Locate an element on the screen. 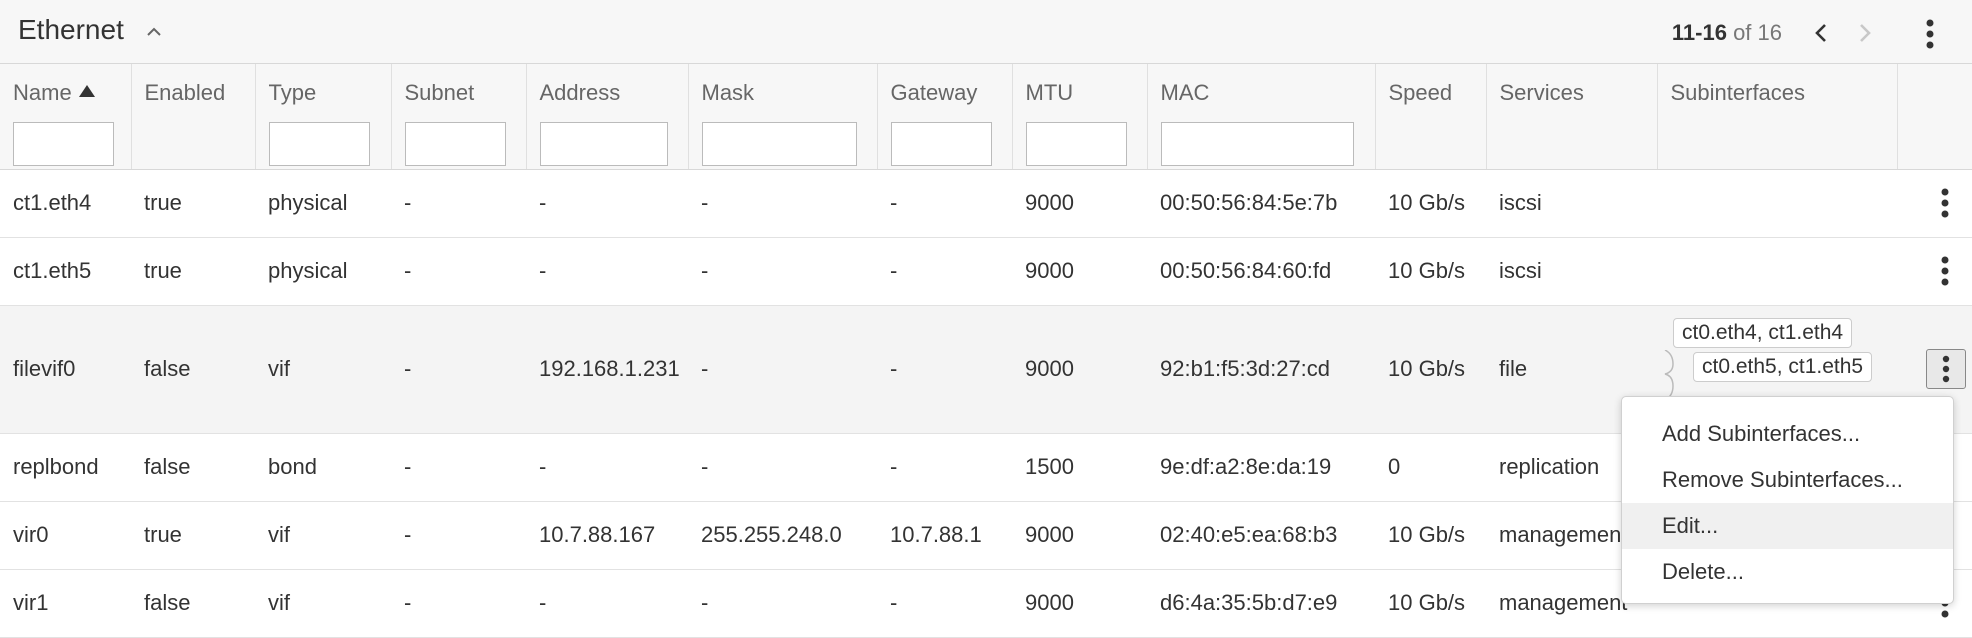 The width and height of the screenshot is (1972, 638). cell-address: 10.7.88.167 is located at coordinates (607, 535).